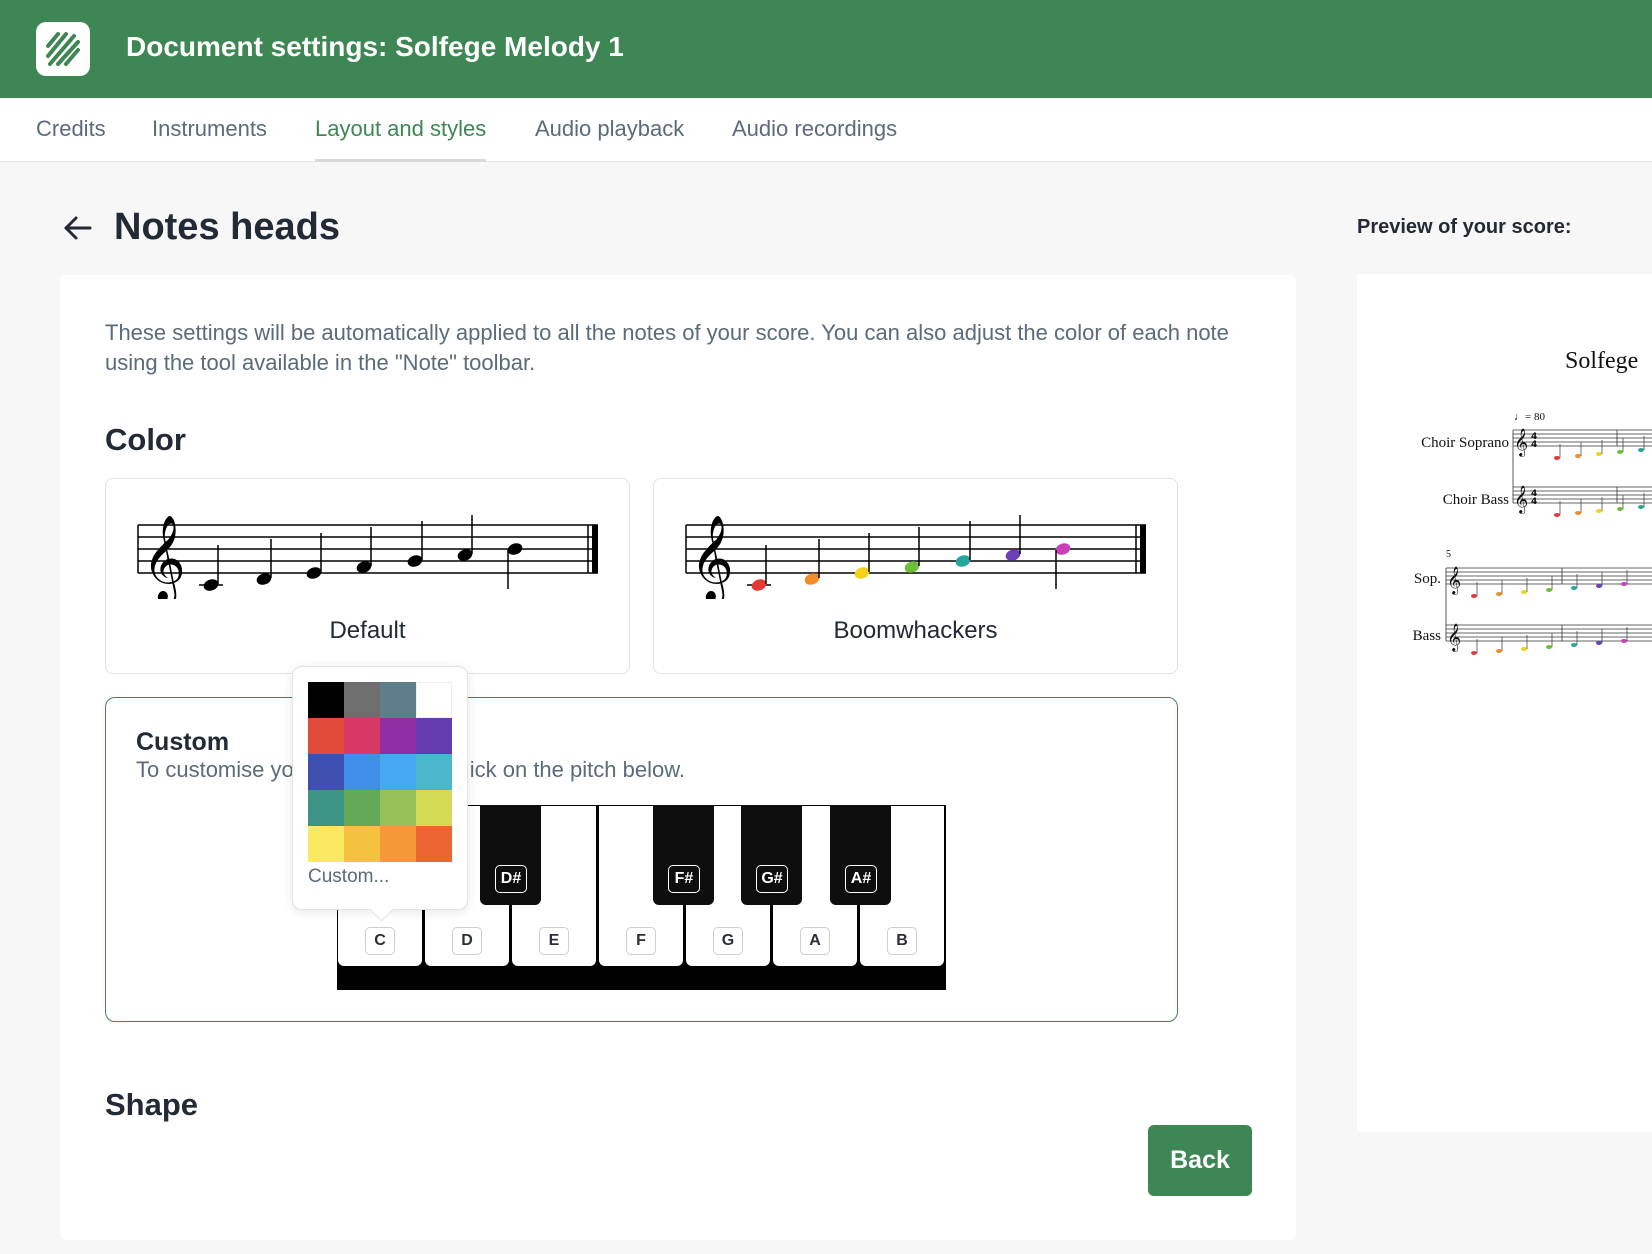 This screenshot has width=1652, height=1254. I want to click on preview-note-heads, so click(1558, 545).